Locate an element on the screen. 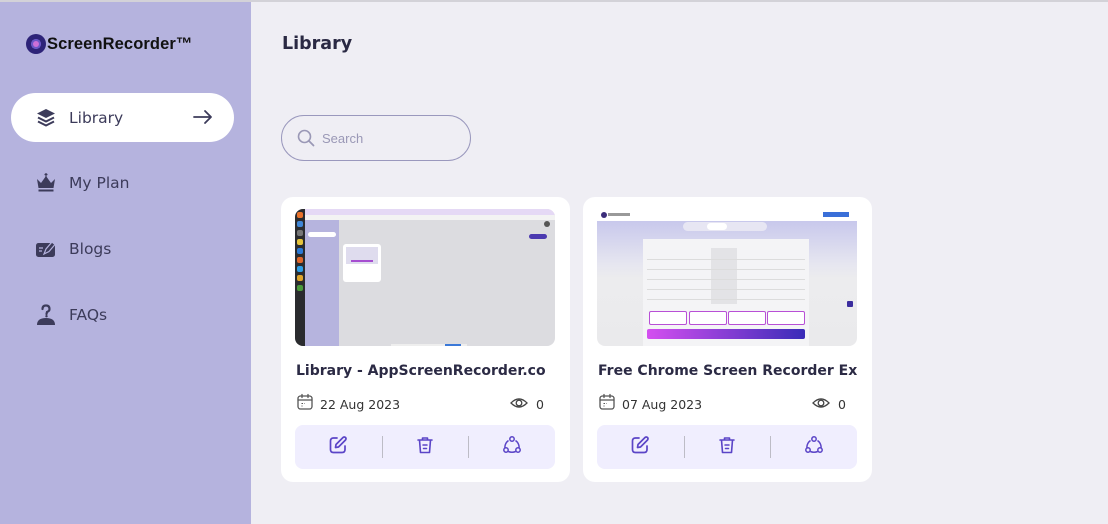 Image resolution: width=1108 pixels, height=524 pixels. recording-meta: 22 Aug 2023 0 is located at coordinates (426, 404).